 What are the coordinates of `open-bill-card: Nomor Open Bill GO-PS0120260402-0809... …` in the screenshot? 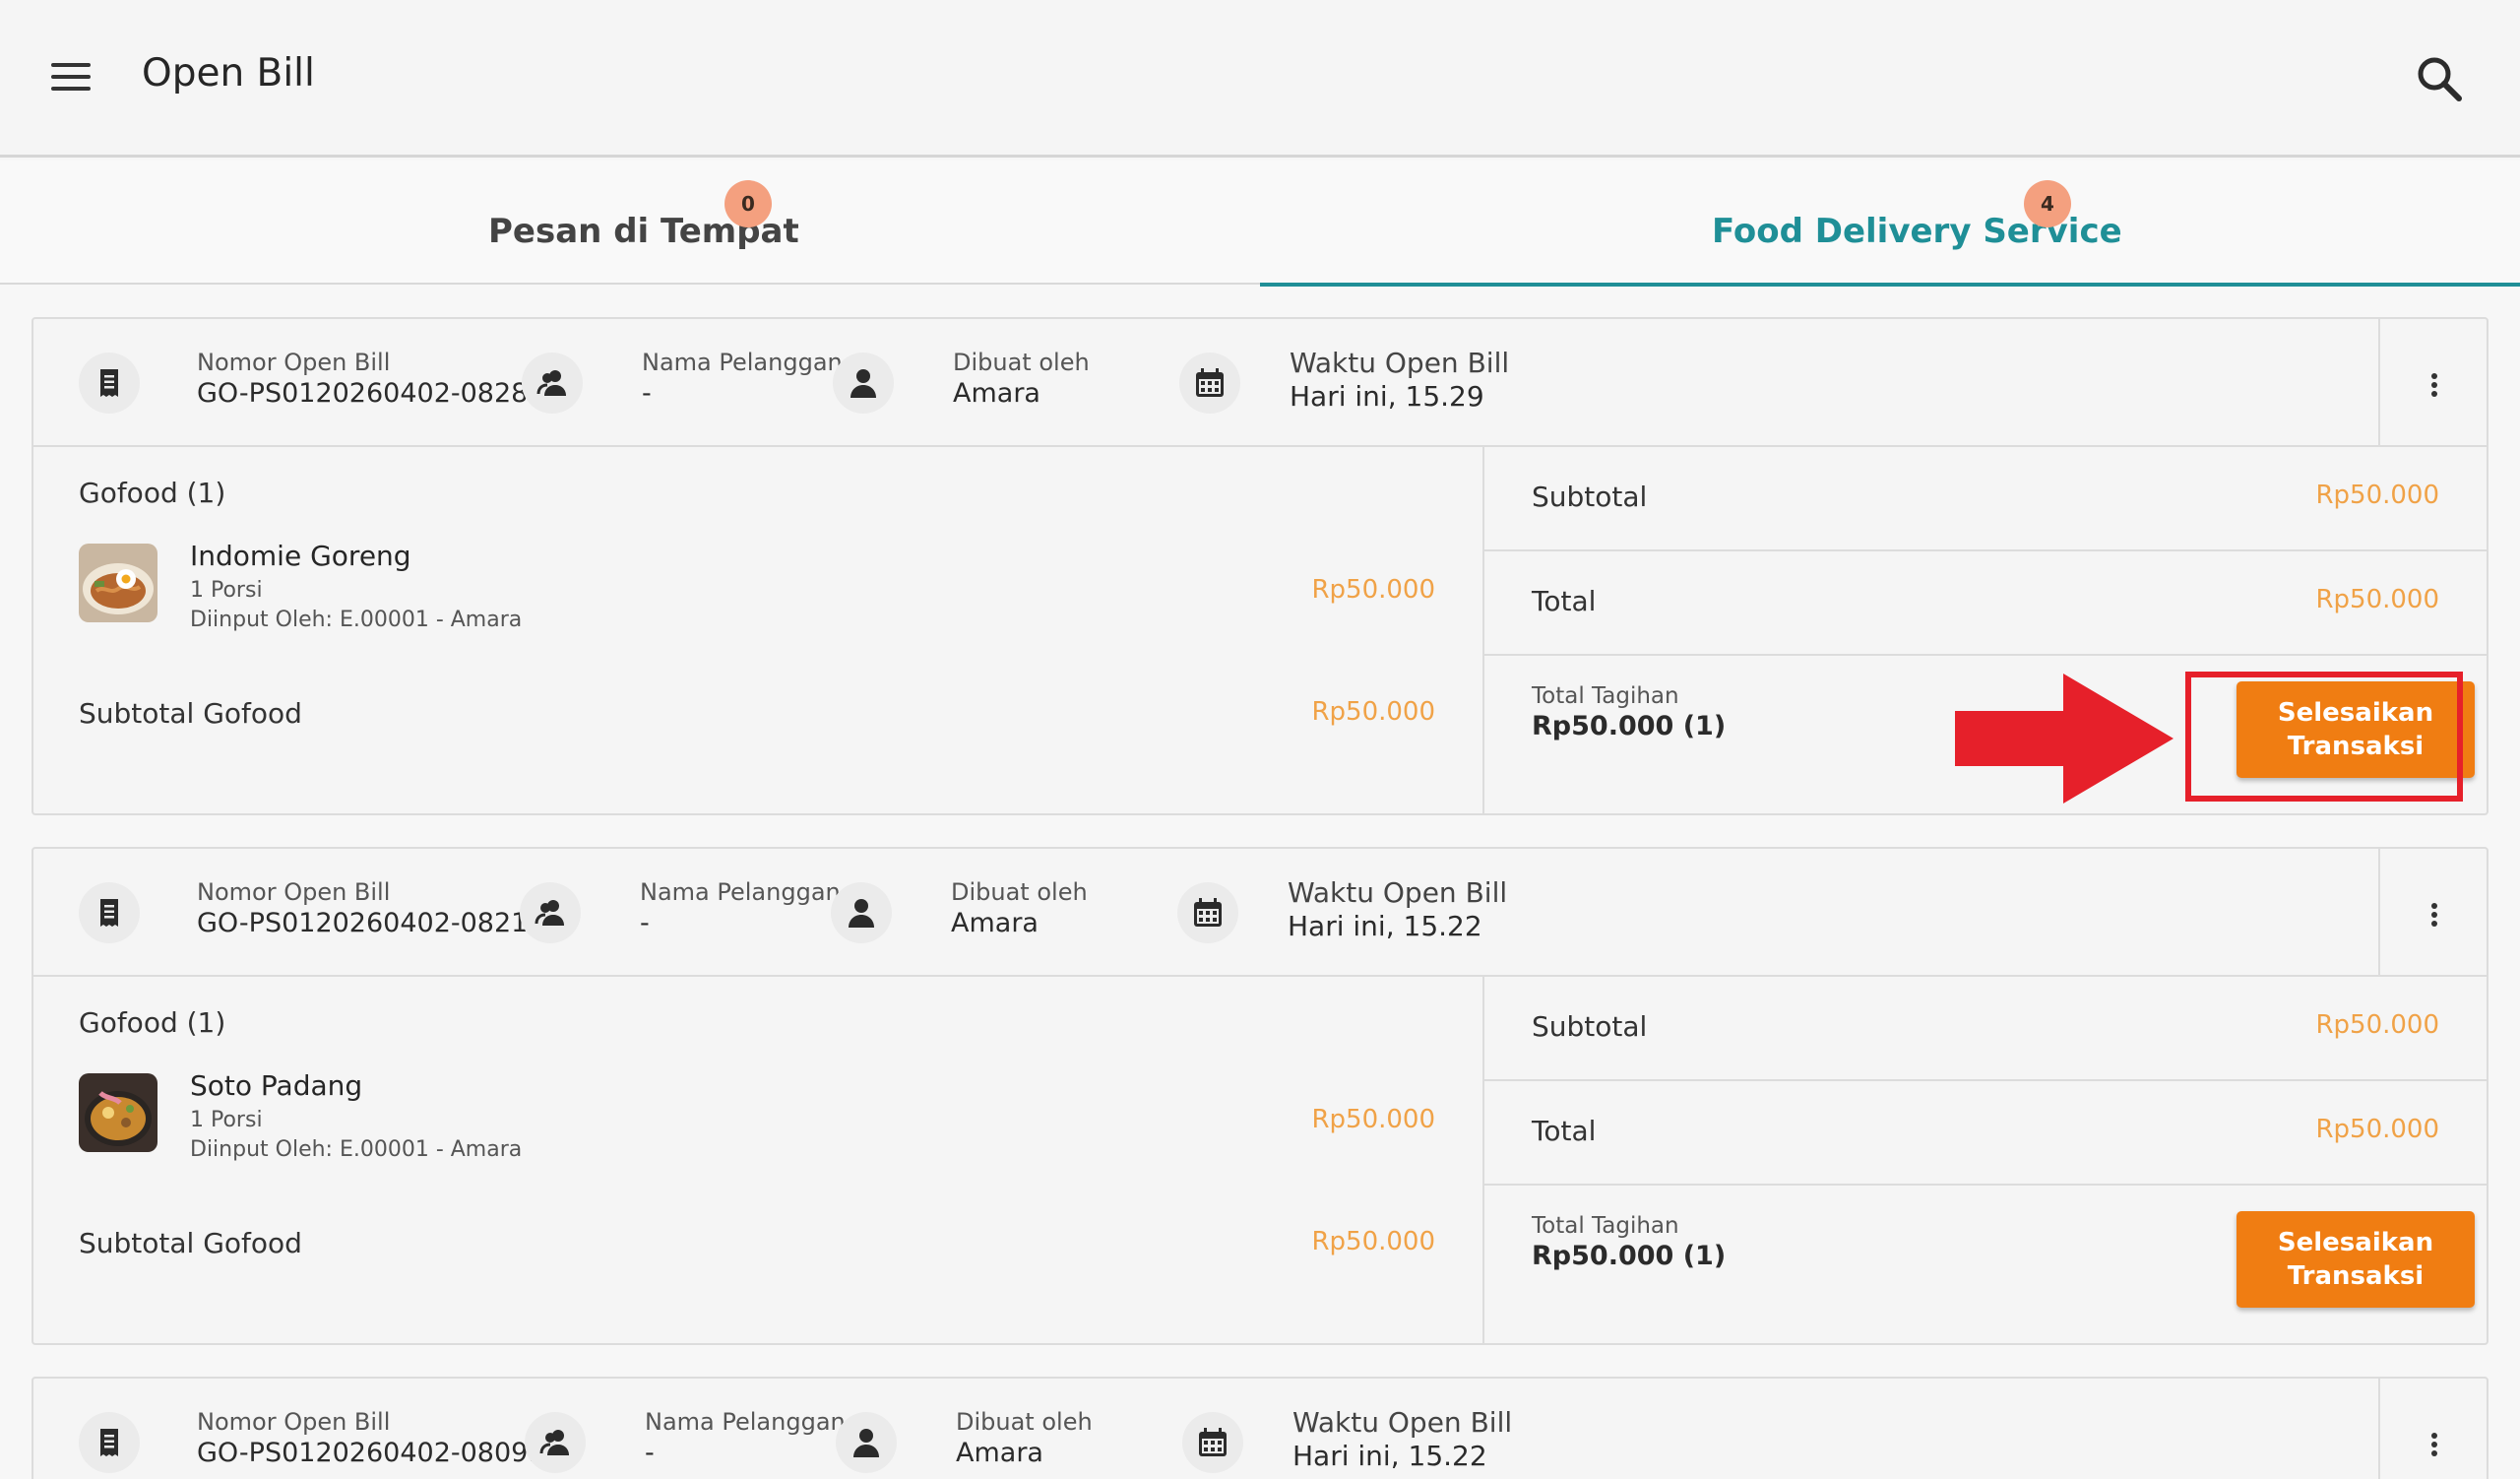 It's located at (1260, 1428).